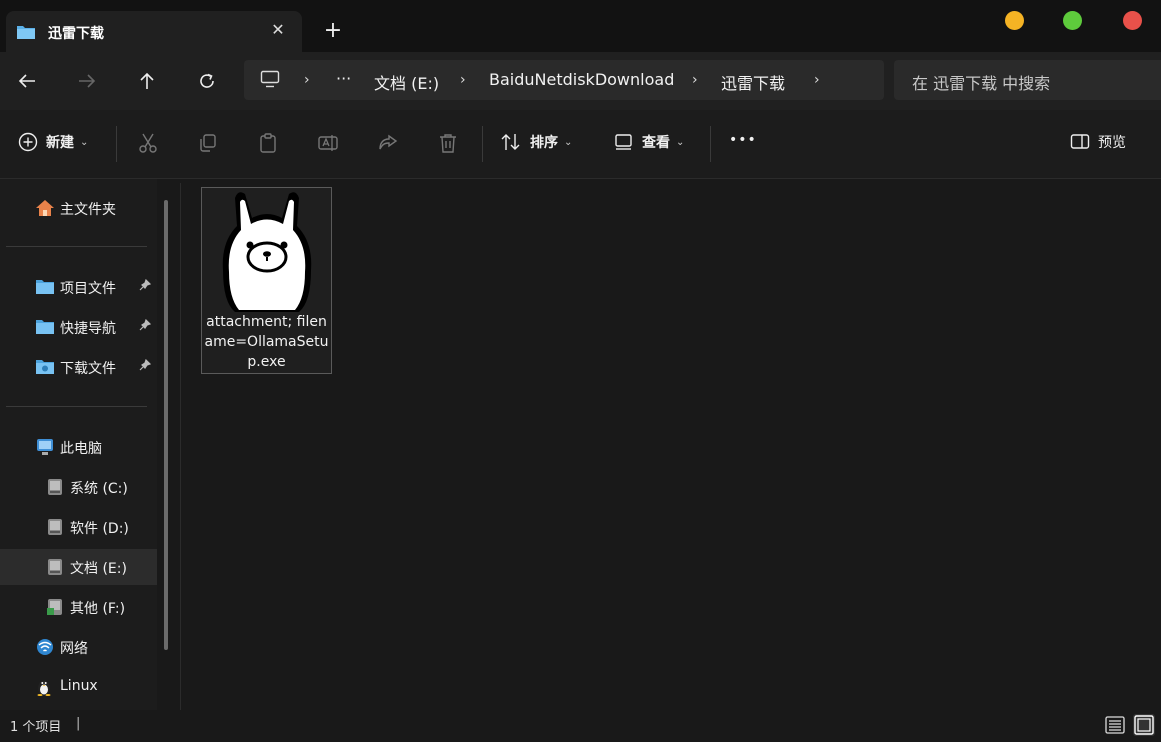 Image resolution: width=1161 pixels, height=742 pixels. What do you see at coordinates (1072, 20) in the screenshot?
I see `maximize-button` at bounding box center [1072, 20].